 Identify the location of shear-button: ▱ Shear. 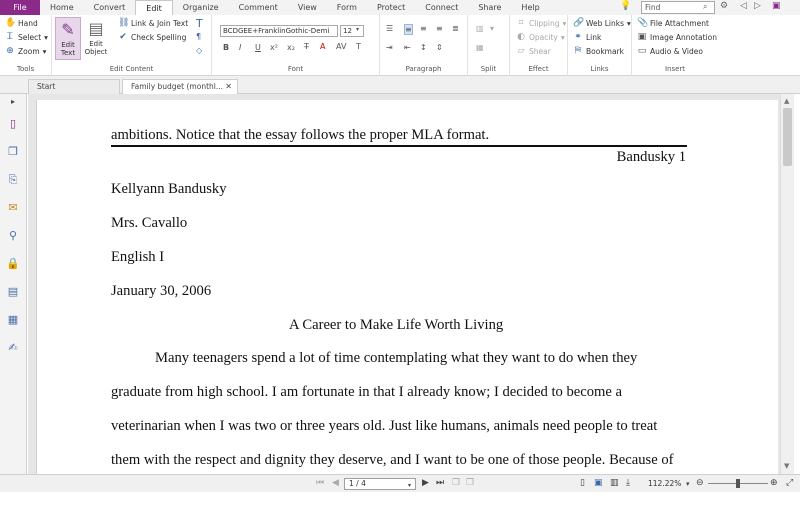
(533, 52).